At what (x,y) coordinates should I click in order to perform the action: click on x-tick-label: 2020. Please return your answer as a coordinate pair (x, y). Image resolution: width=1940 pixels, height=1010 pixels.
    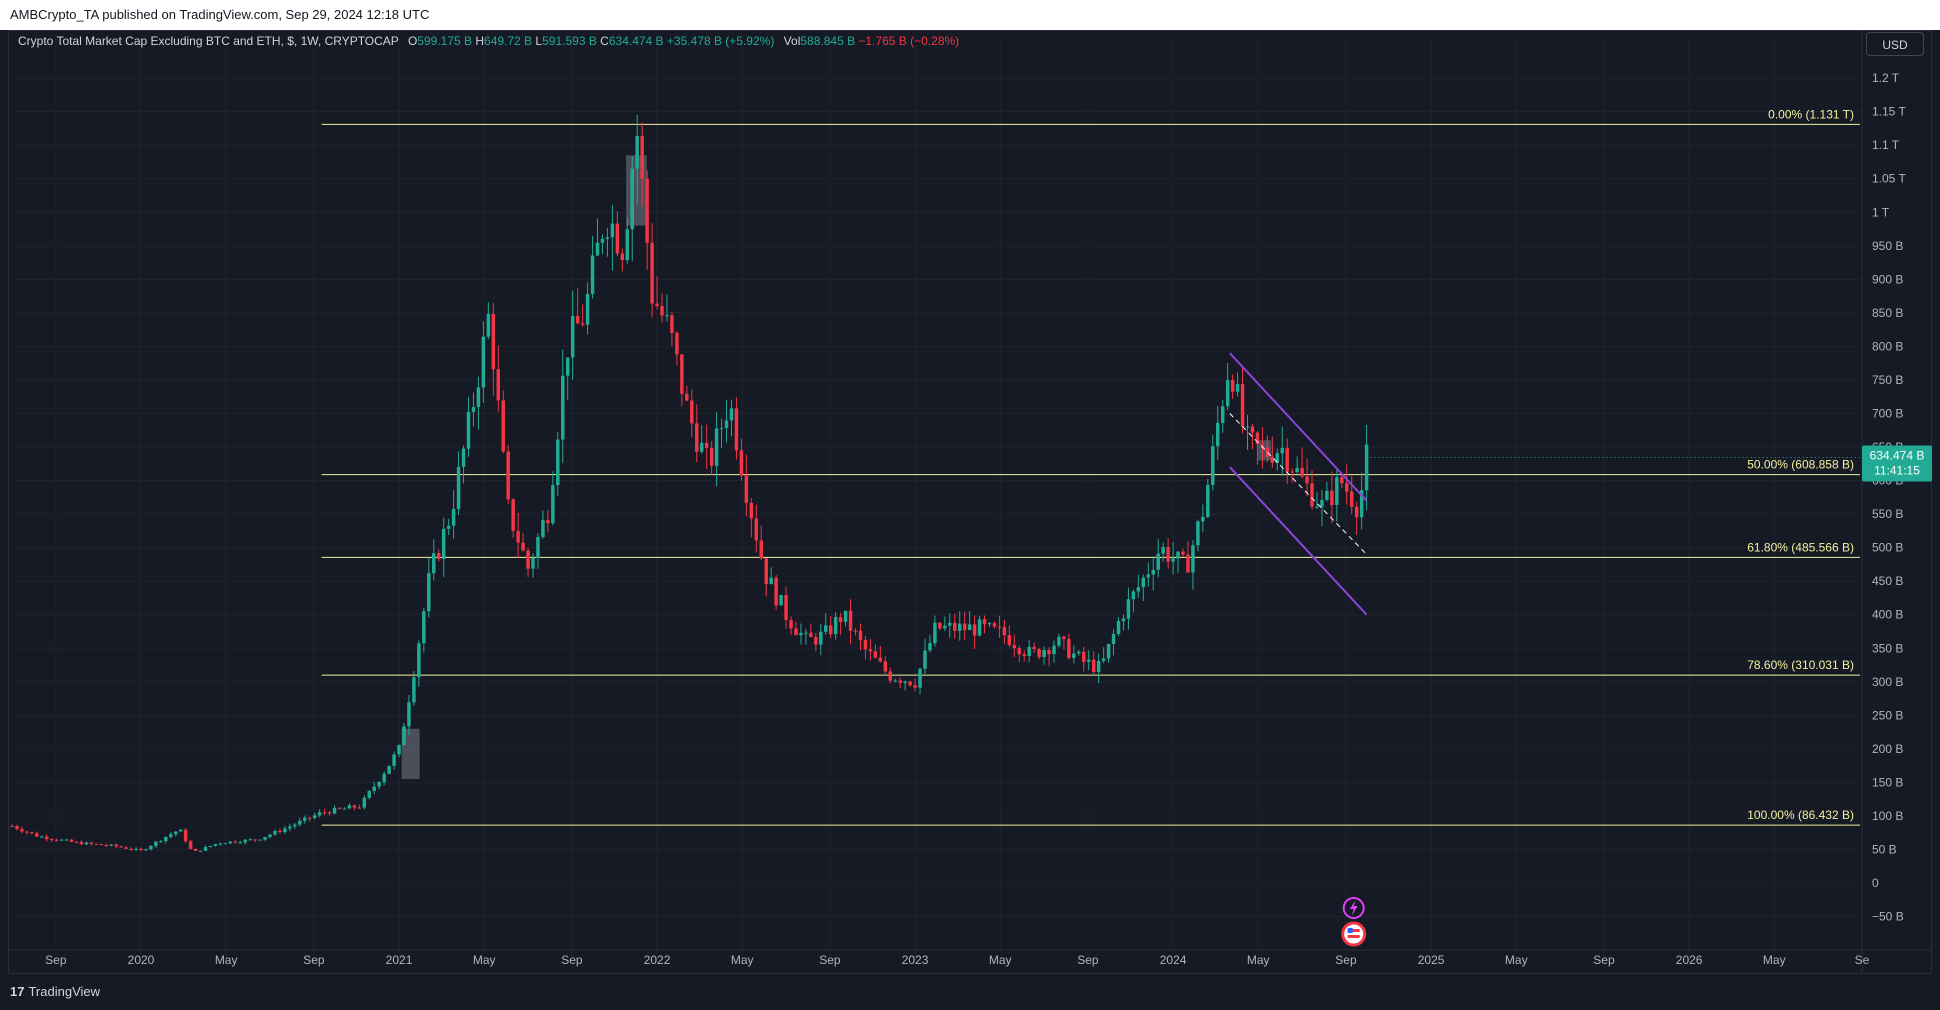
    Looking at the image, I should click on (141, 960).